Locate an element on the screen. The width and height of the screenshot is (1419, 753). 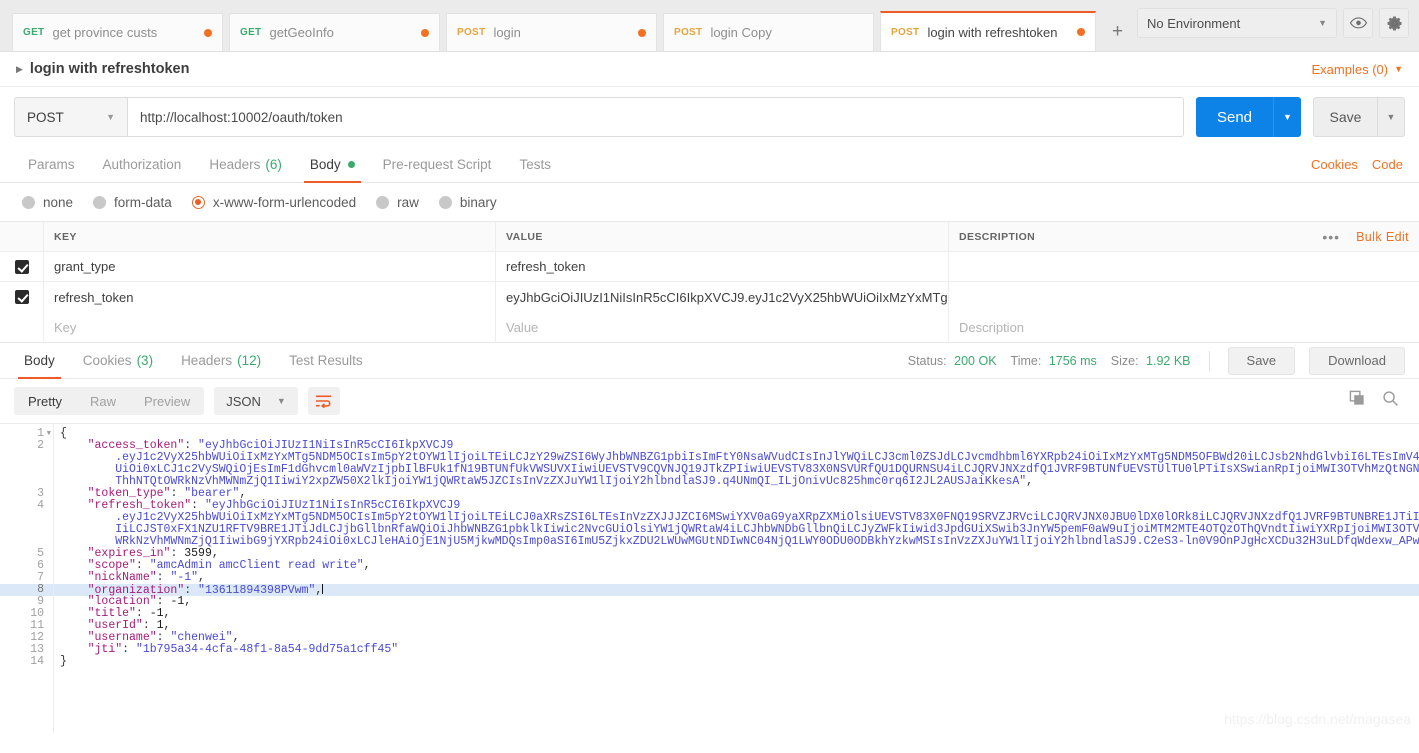
tab-pre-request-script: Pre-request Script is located at coordinates (437, 164).